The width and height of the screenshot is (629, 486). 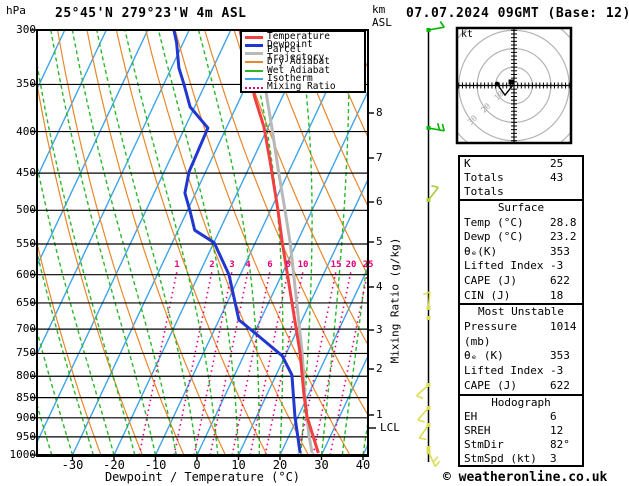 What do you see at coordinates (563, 222) in the screenshot?
I see `panel-row-value: 28.8` at bounding box center [563, 222].